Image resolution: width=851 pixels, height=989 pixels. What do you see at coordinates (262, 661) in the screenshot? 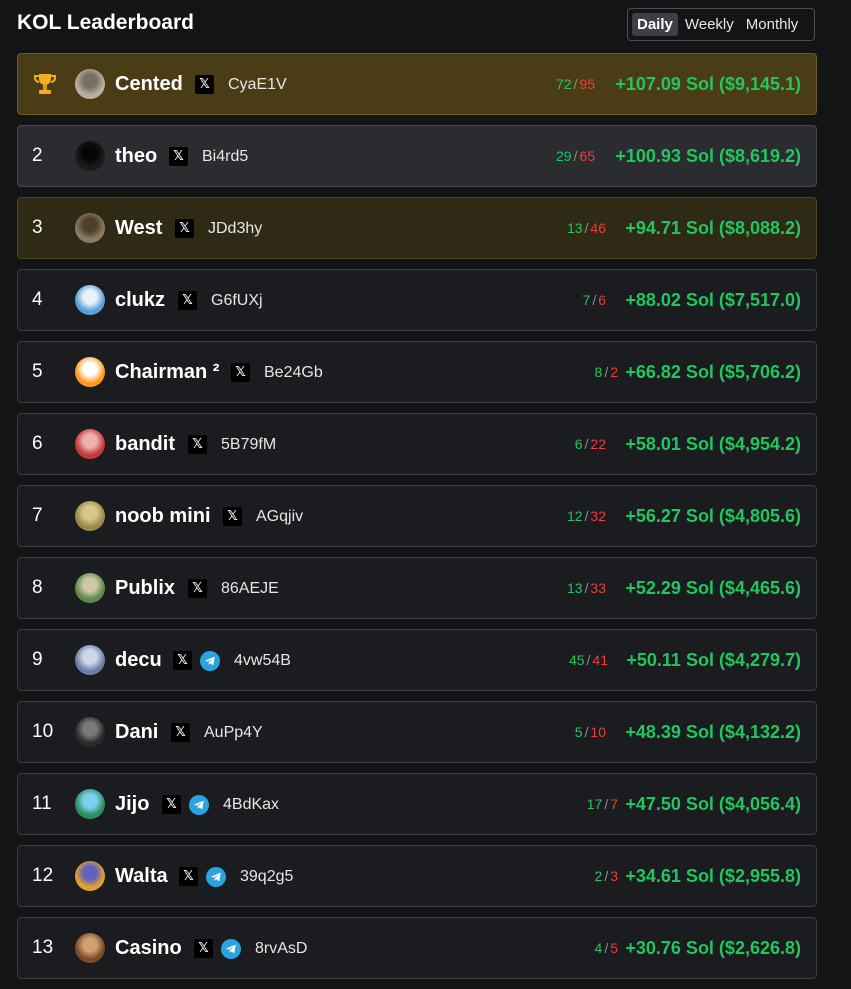
I see `wallet-address: 4vw54B` at bounding box center [262, 661].